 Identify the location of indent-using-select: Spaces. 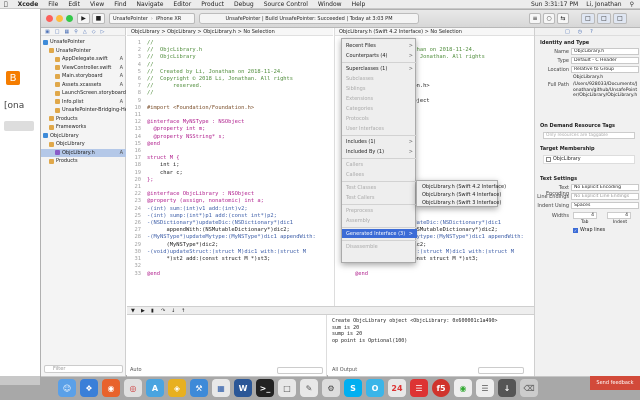
(605, 205).